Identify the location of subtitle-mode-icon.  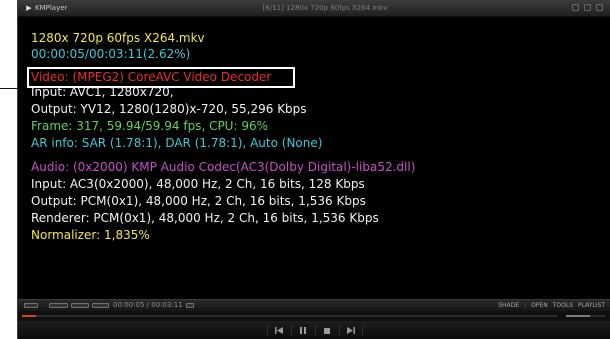
(100, 305).